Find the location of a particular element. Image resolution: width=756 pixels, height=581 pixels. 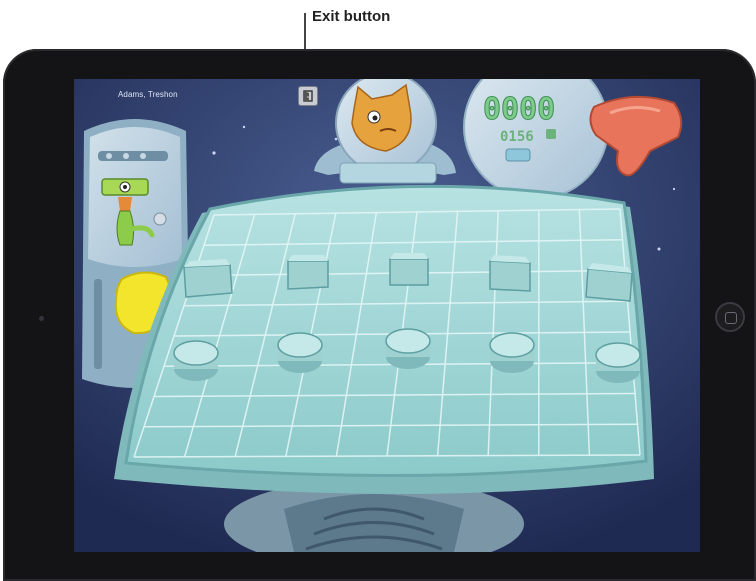

player-name-label: Adams, Treshon is located at coordinates (148, 94).